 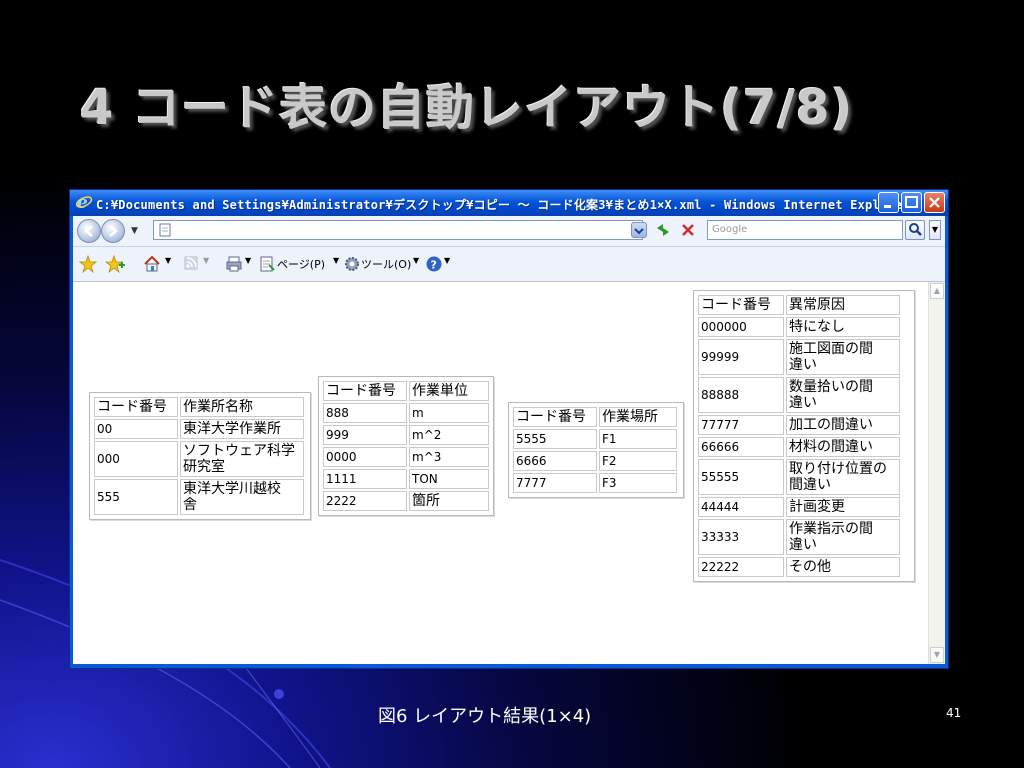 What do you see at coordinates (741, 395) in the screenshot?
I see `code-cell: 88888` at bounding box center [741, 395].